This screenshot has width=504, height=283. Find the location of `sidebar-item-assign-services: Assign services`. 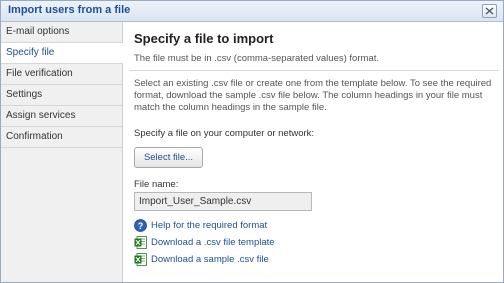

sidebar-item-assign-services: Assign services is located at coordinates (61, 116).